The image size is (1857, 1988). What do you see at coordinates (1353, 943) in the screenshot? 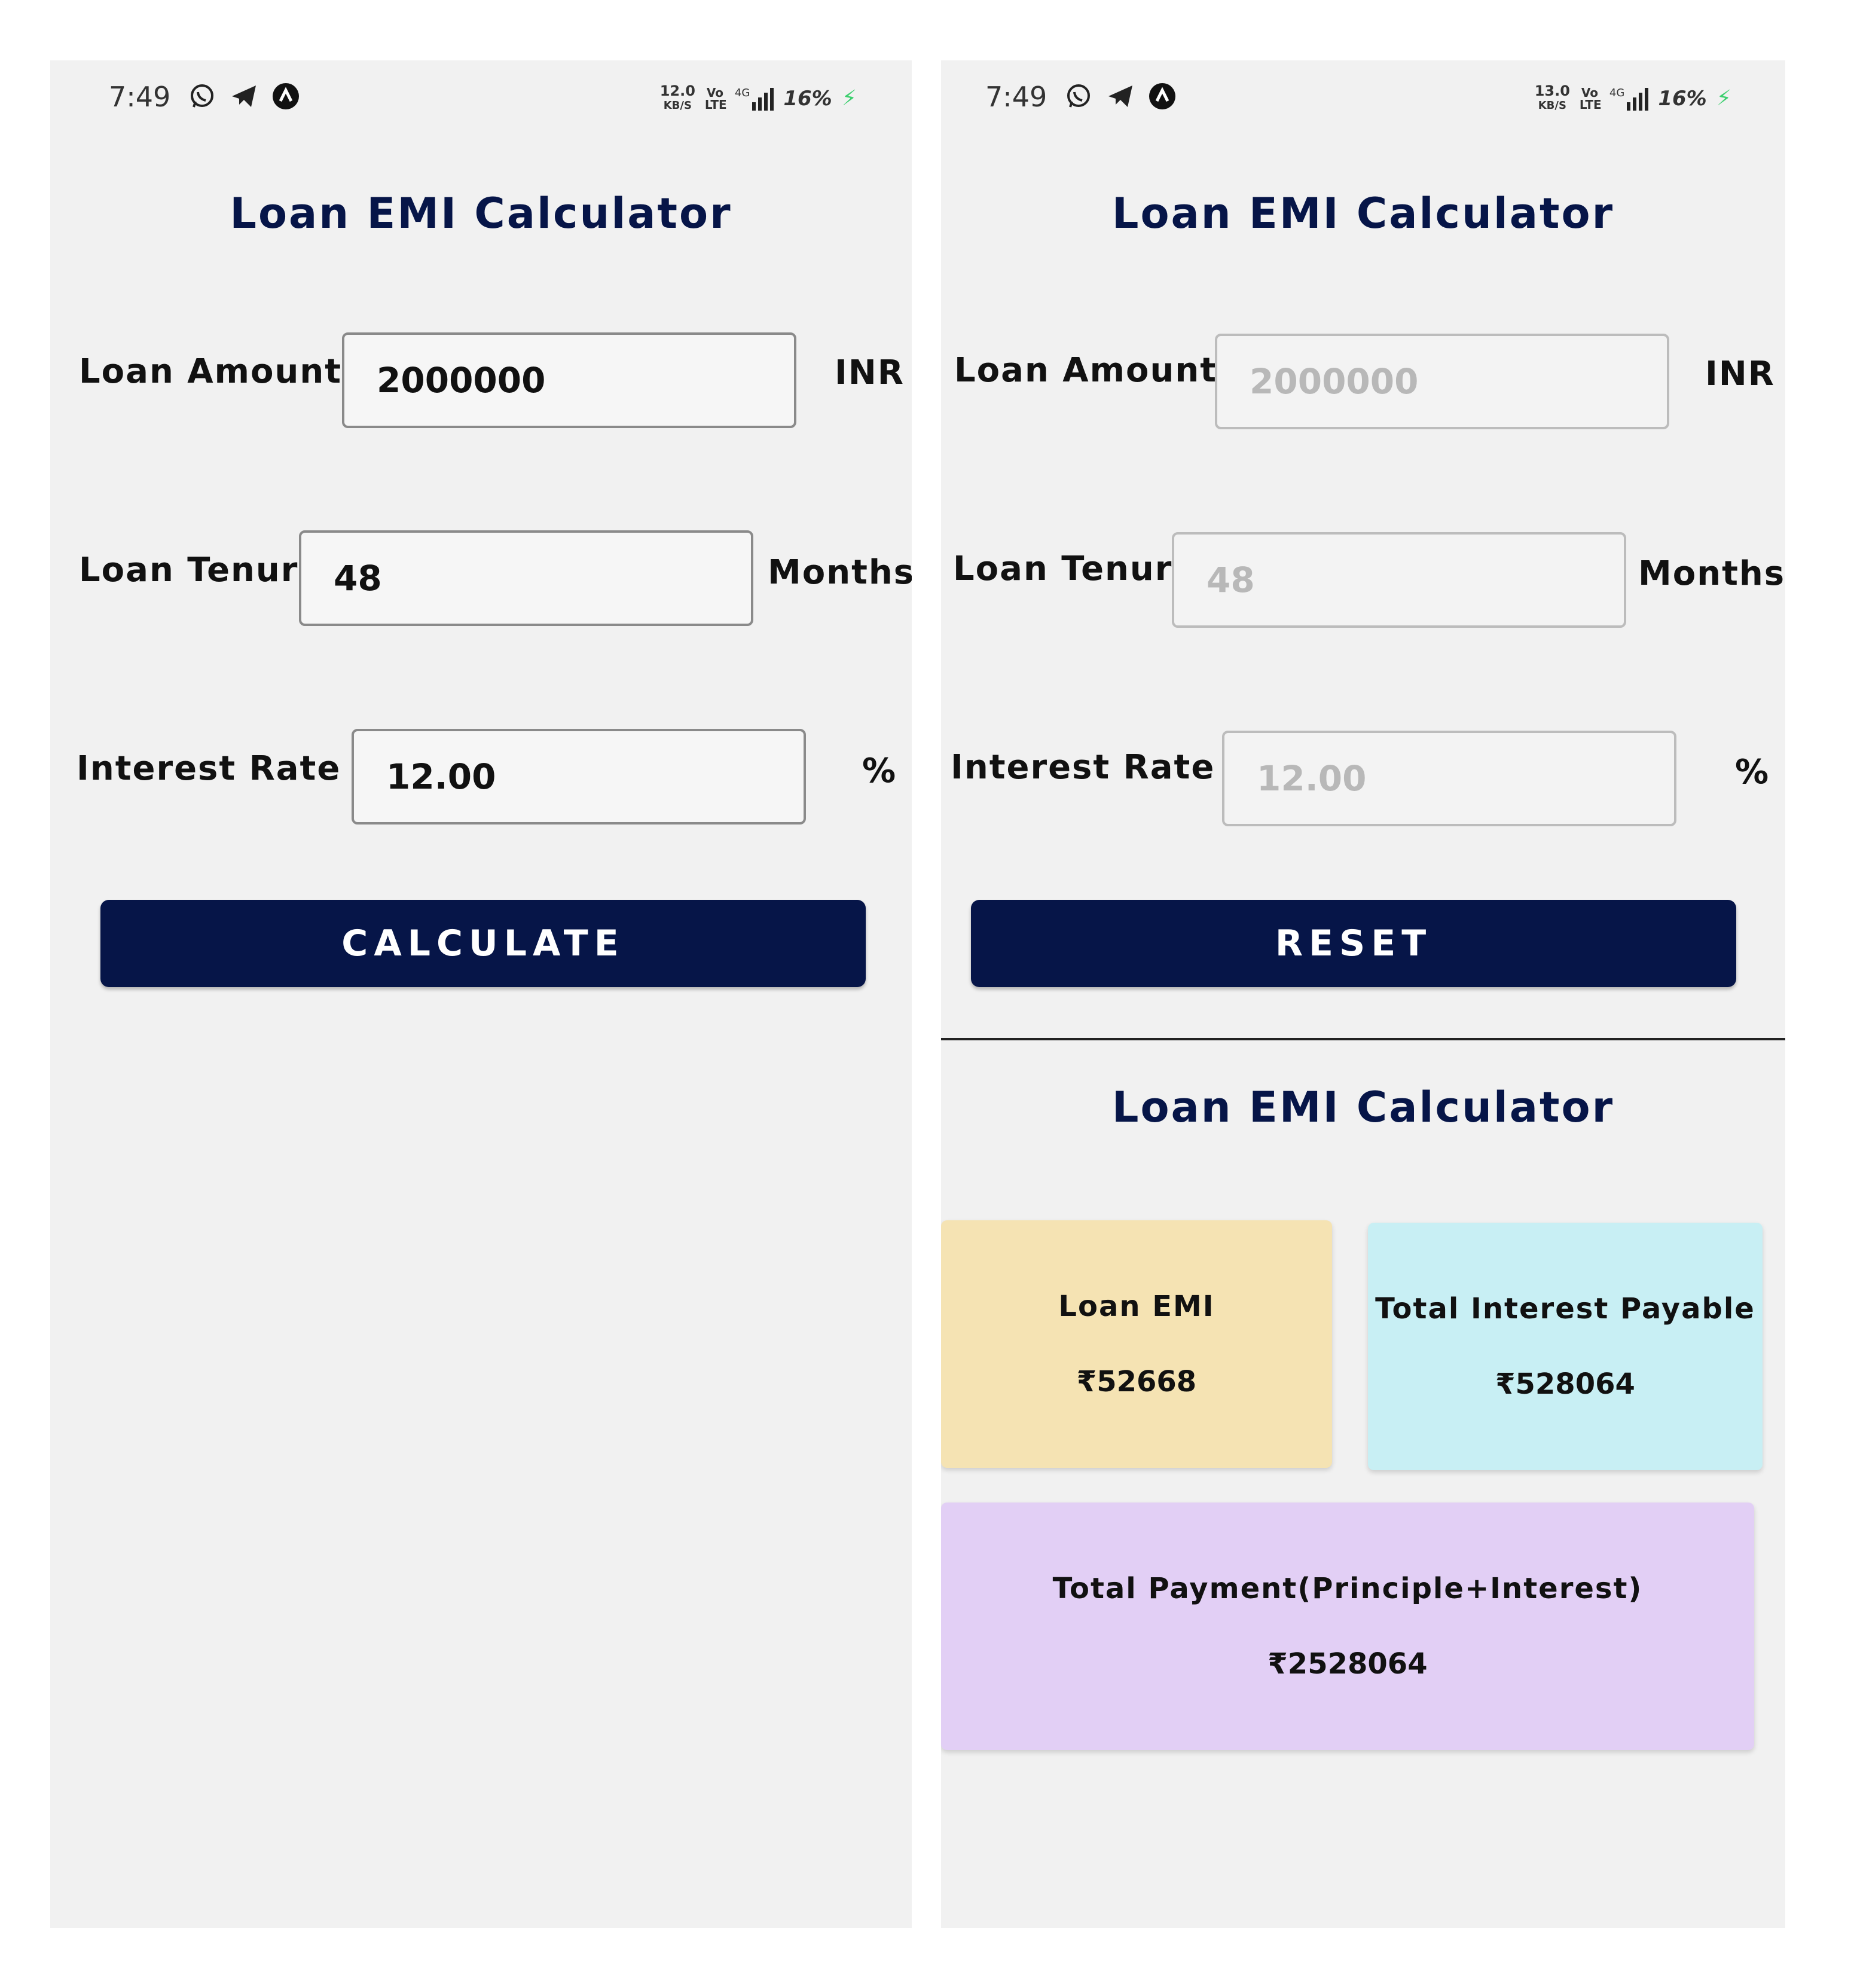
I see `reset-button: RESET` at bounding box center [1353, 943].